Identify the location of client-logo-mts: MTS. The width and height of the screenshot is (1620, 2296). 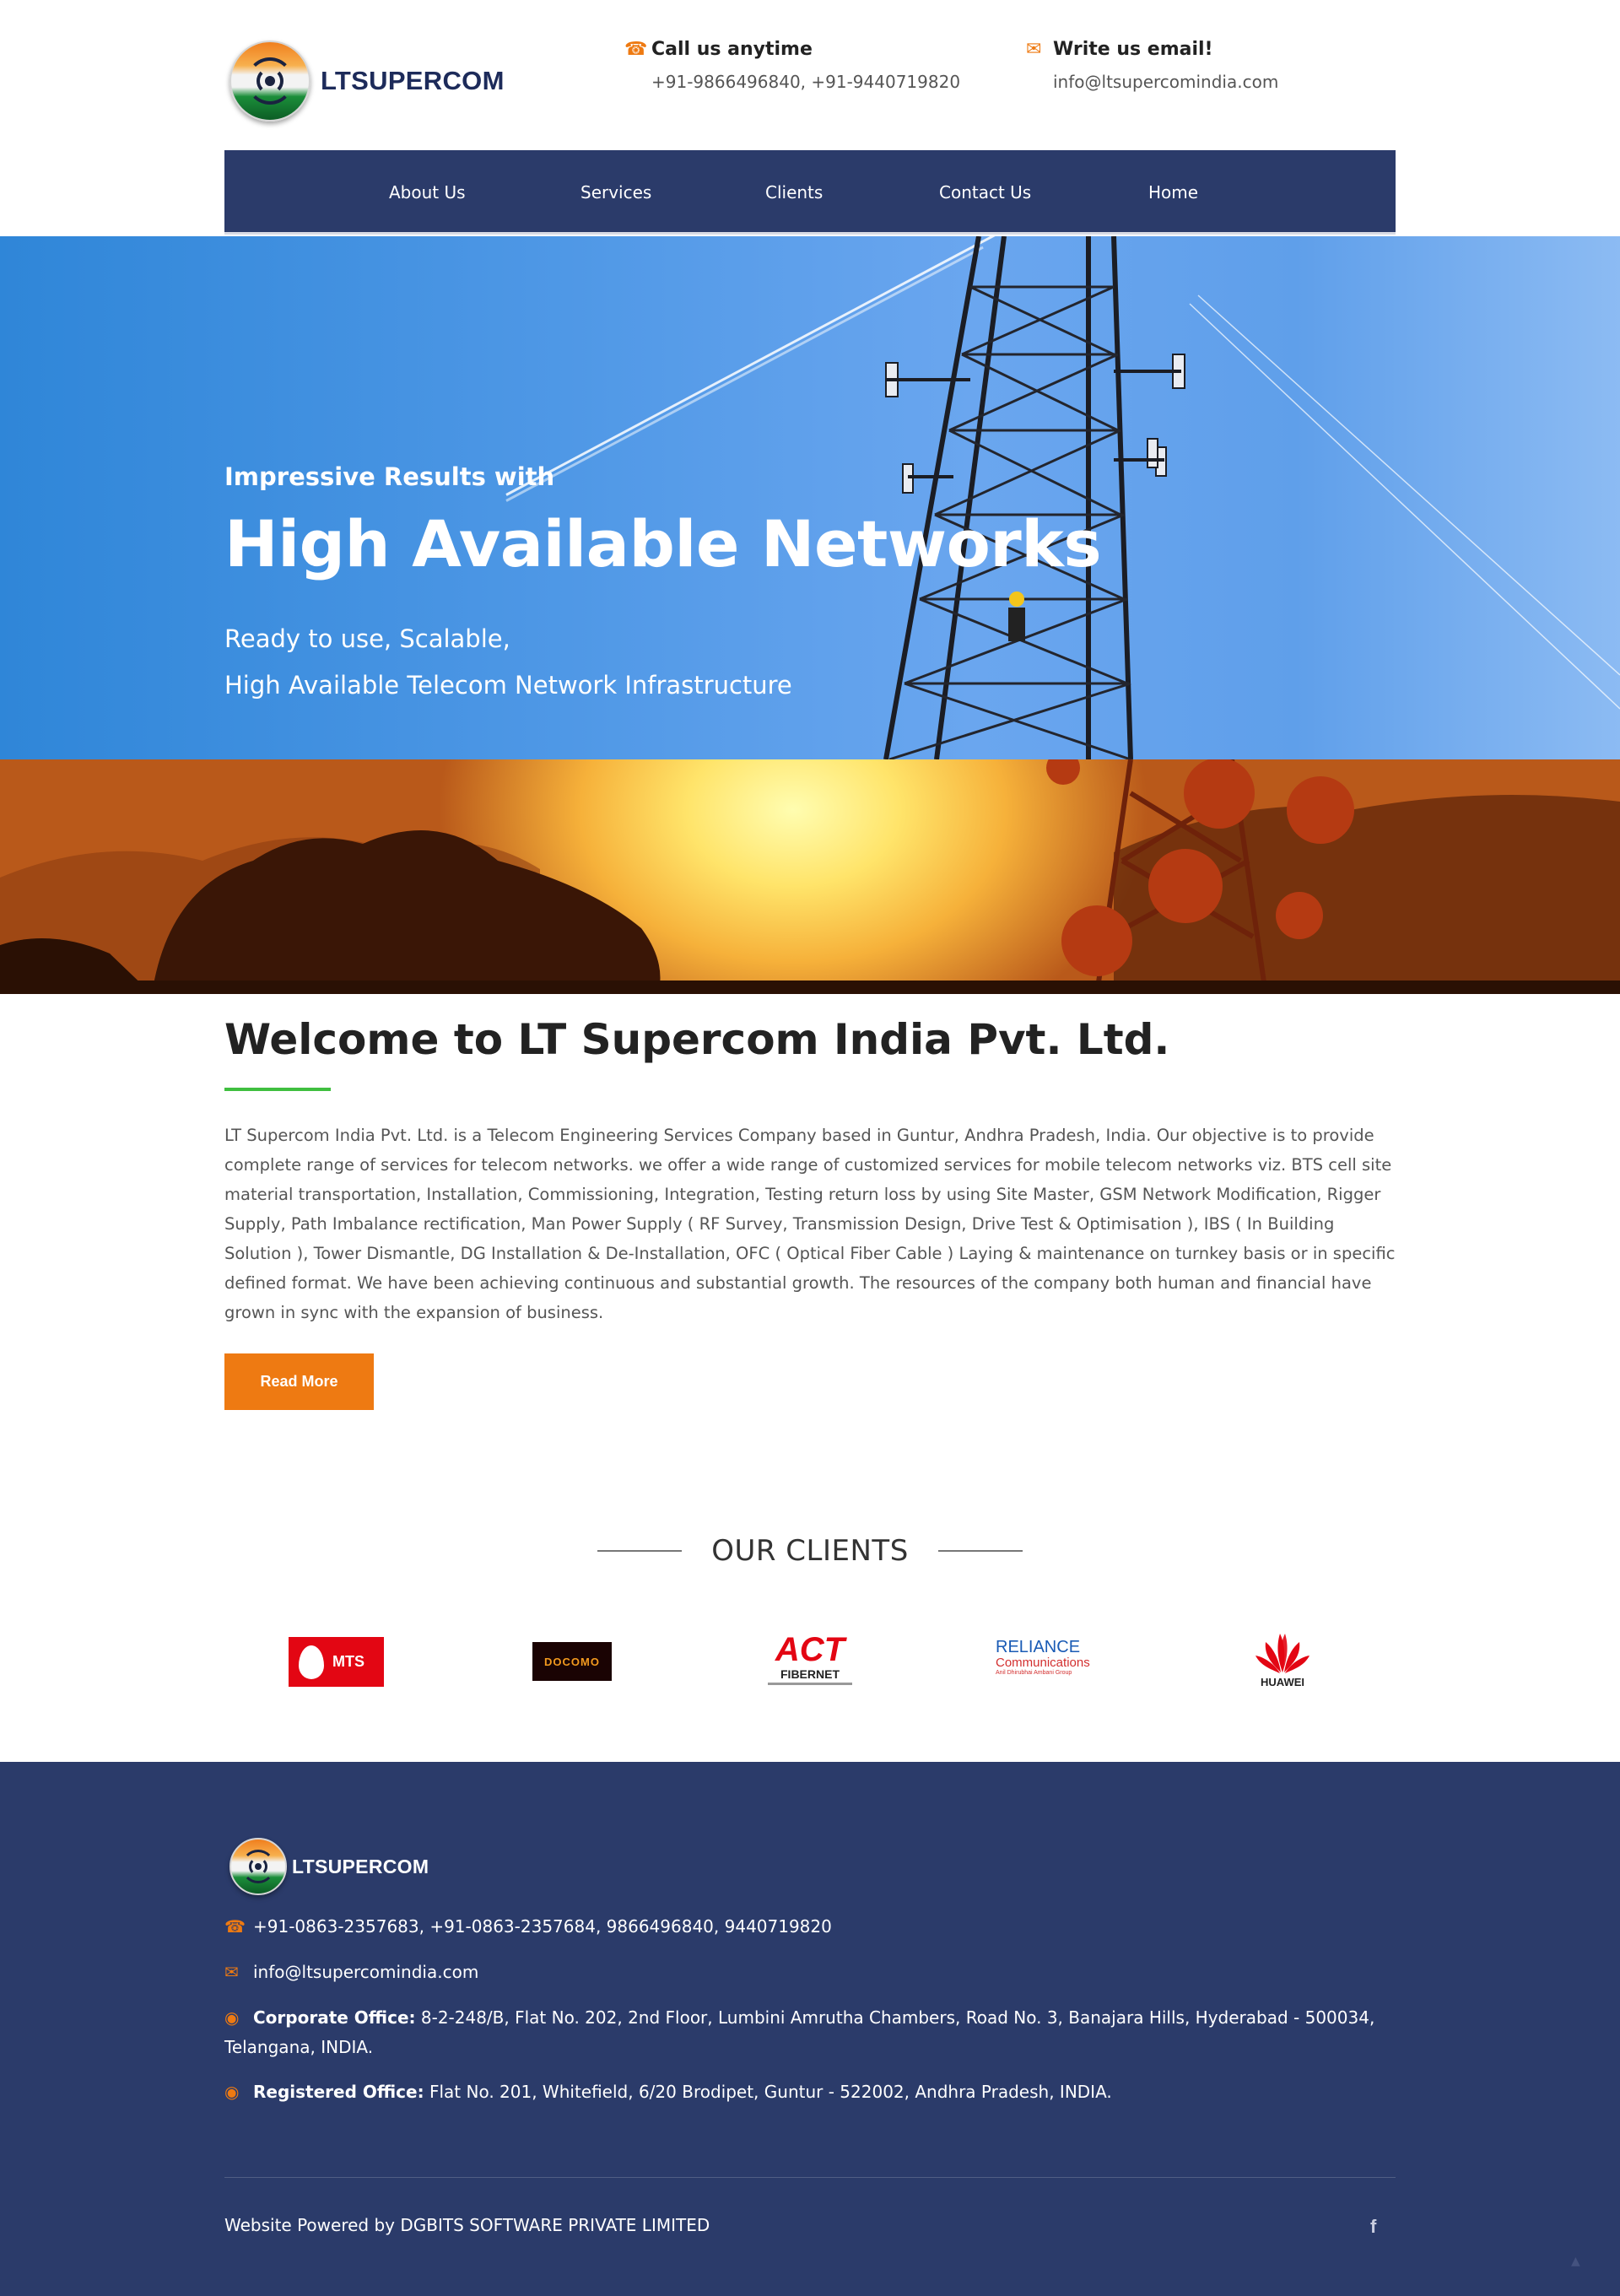
(336, 1662).